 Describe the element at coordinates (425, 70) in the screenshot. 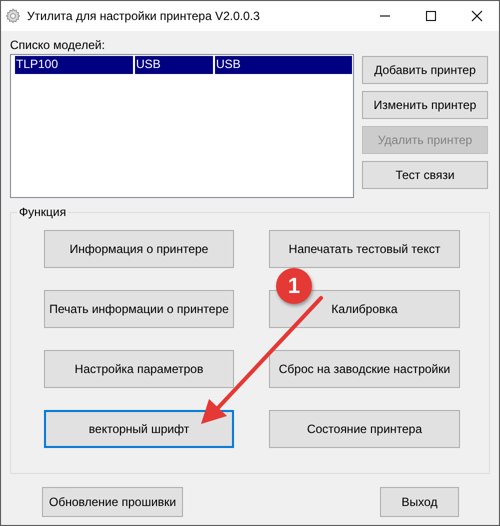

I see `side-button: Добавить принтер` at that location.